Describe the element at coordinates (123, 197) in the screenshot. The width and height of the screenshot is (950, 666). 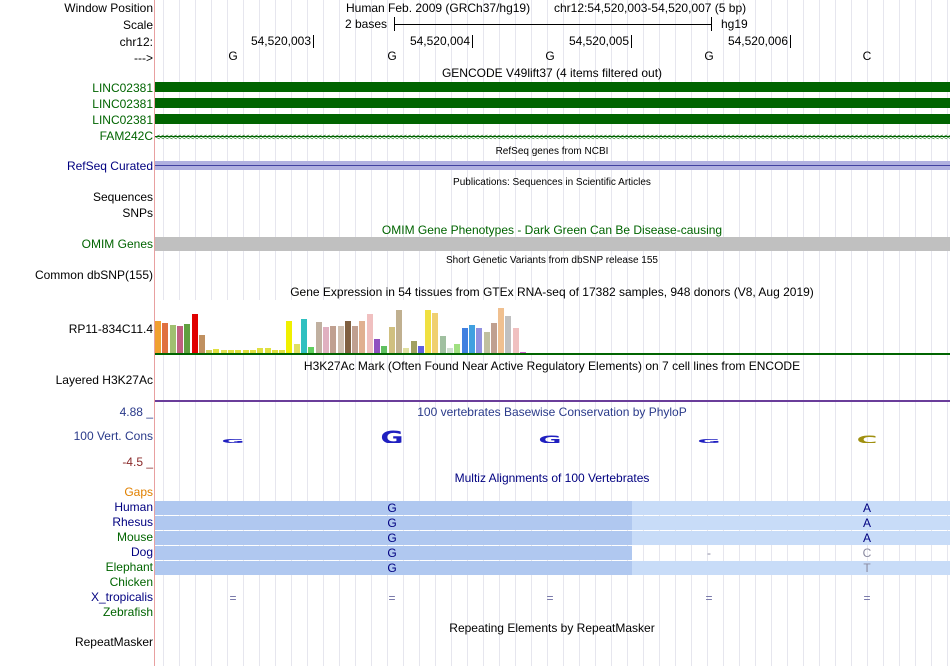
I see `publications-sequences-label: Sequences` at that location.